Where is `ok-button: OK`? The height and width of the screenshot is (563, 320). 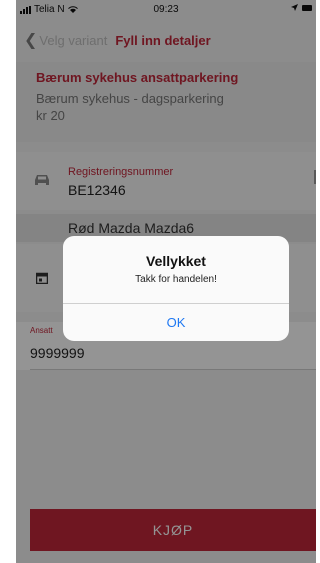 ok-button: OK is located at coordinates (176, 322).